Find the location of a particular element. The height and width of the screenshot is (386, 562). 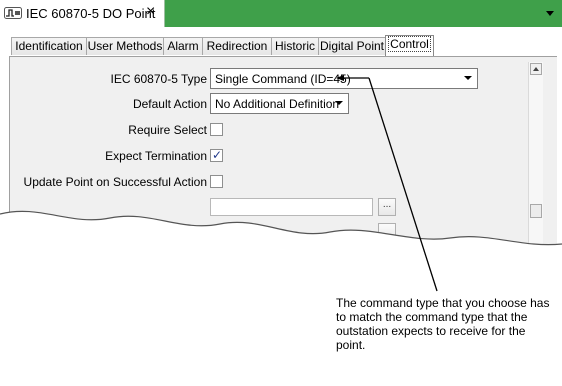

default-action-label: Default Action is located at coordinates (169, 104).